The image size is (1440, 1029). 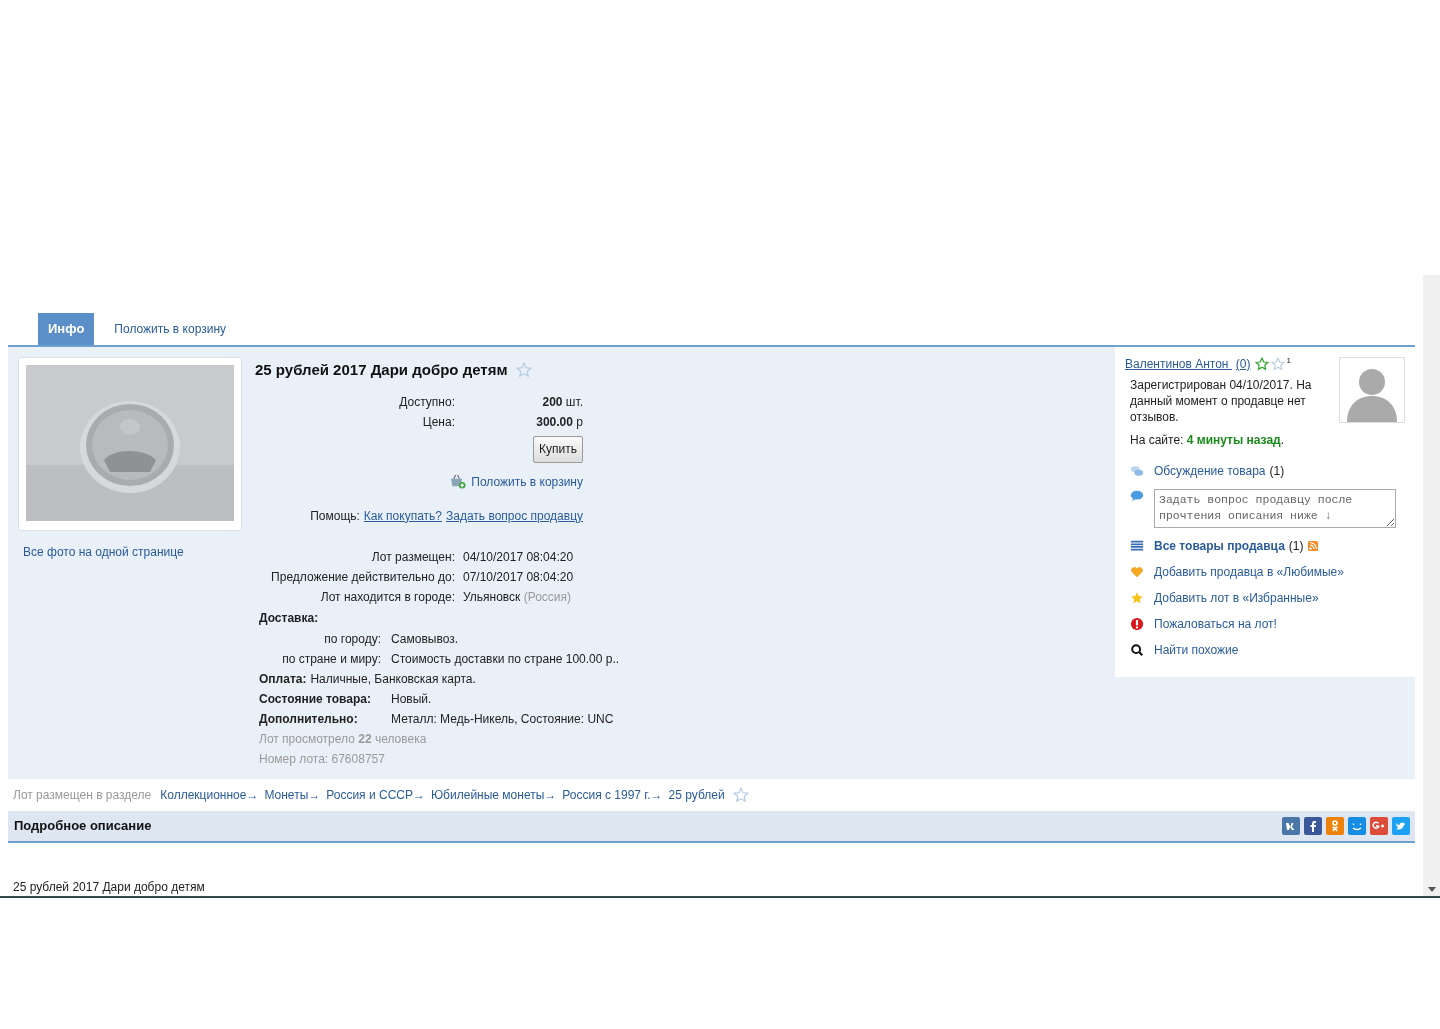 What do you see at coordinates (1221, 401) in the screenshot?
I see `registration-text: Зарегистрирован 04/10/2017. На данный момент о продавце нет отзывов.` at bounding box center [1221, 401].